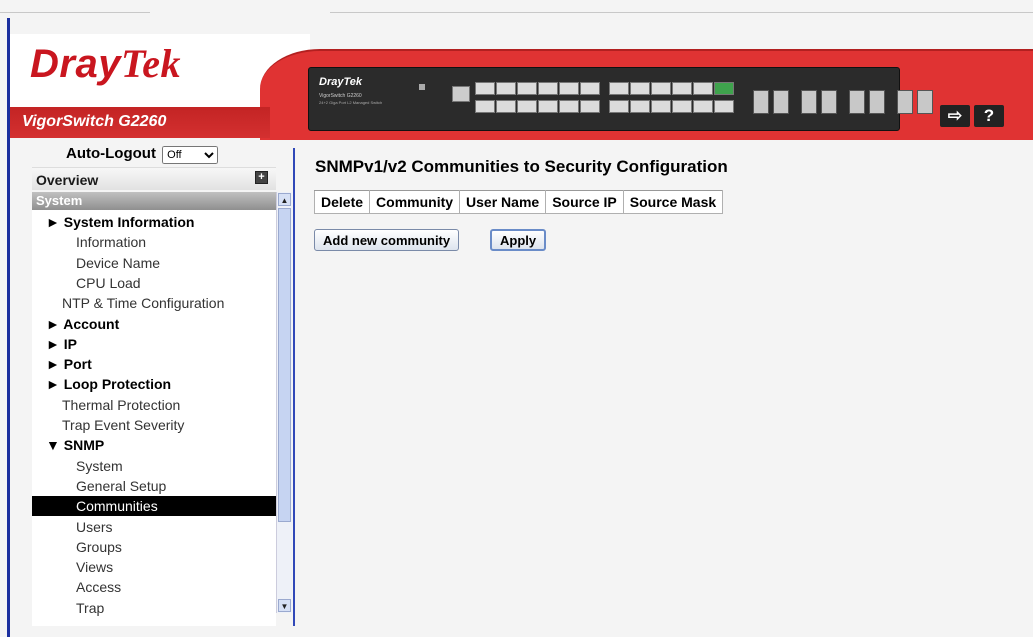 The width and height of the screenshot is (1033, 637). I want to click on draytek-logo: DrayTek, so click(105, 63).